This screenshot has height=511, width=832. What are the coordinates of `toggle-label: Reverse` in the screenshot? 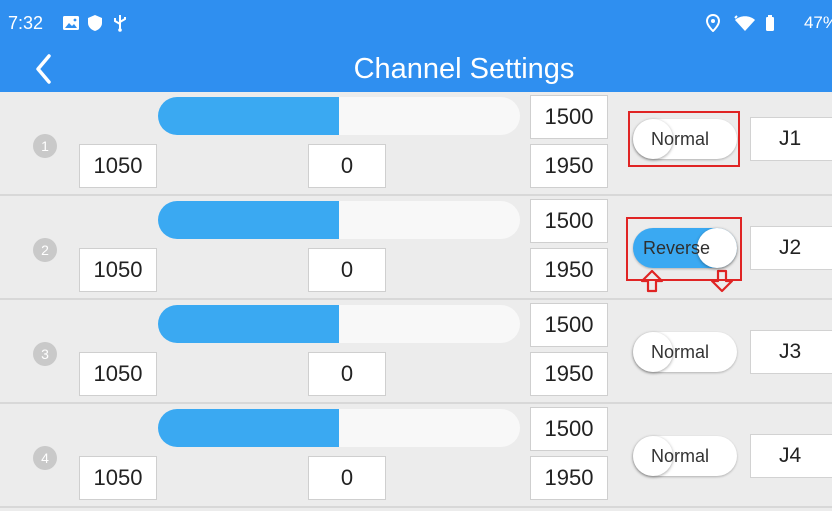 It's located at (677, 248).